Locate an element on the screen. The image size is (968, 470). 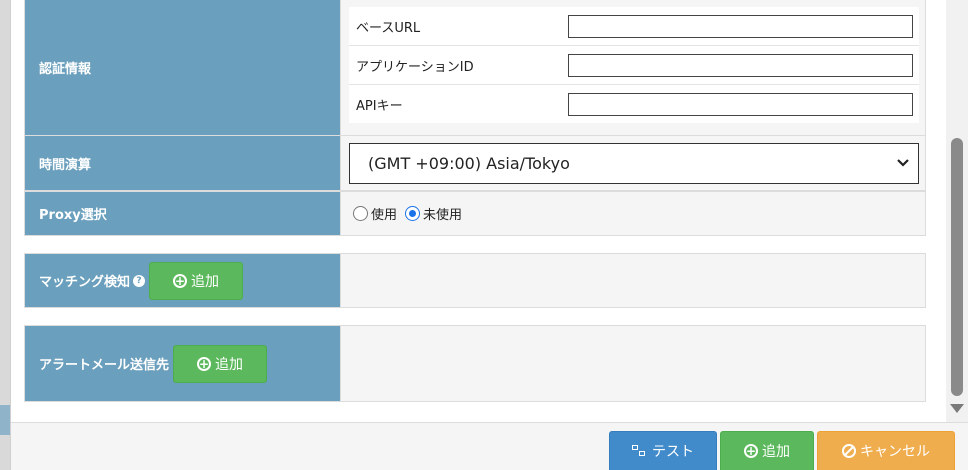
matching-body is located at coordinates (633, 280).